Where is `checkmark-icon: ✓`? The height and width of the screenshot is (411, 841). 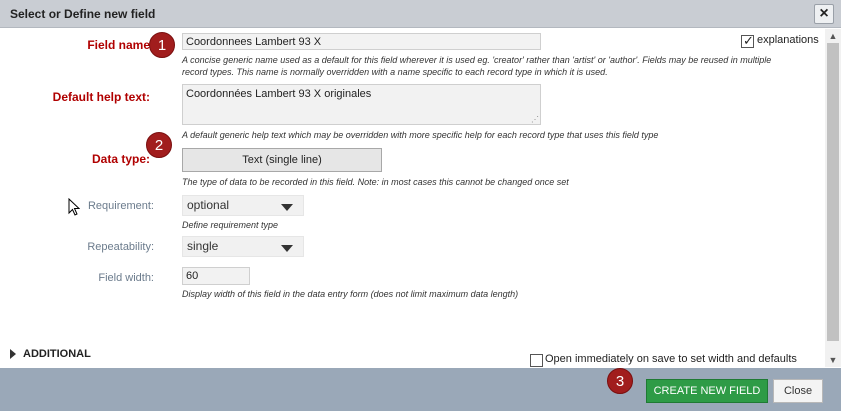 checkmark-icon: ✓ is located at coordinates (748, 40).